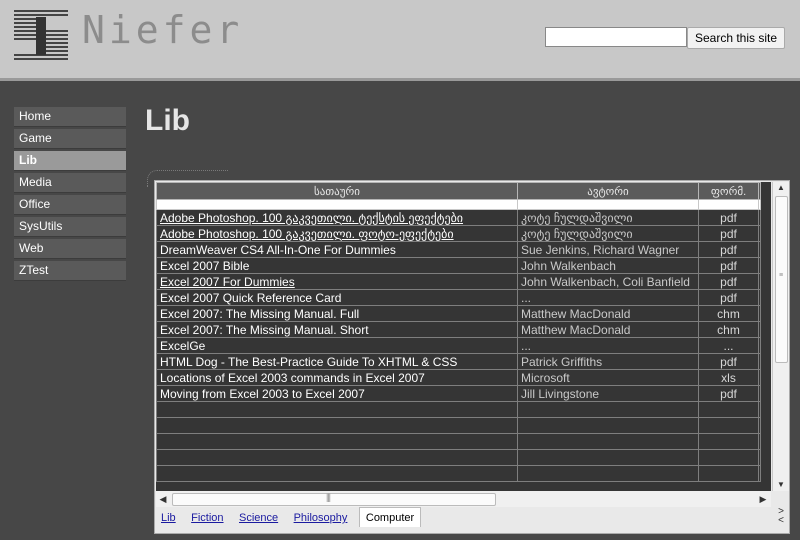 Image resolution: width=800 pixels, height=540 pixels. Describe the element at coordinates (781, 521) in the screenshot. I see `tab-prev-icon: <` at that location.